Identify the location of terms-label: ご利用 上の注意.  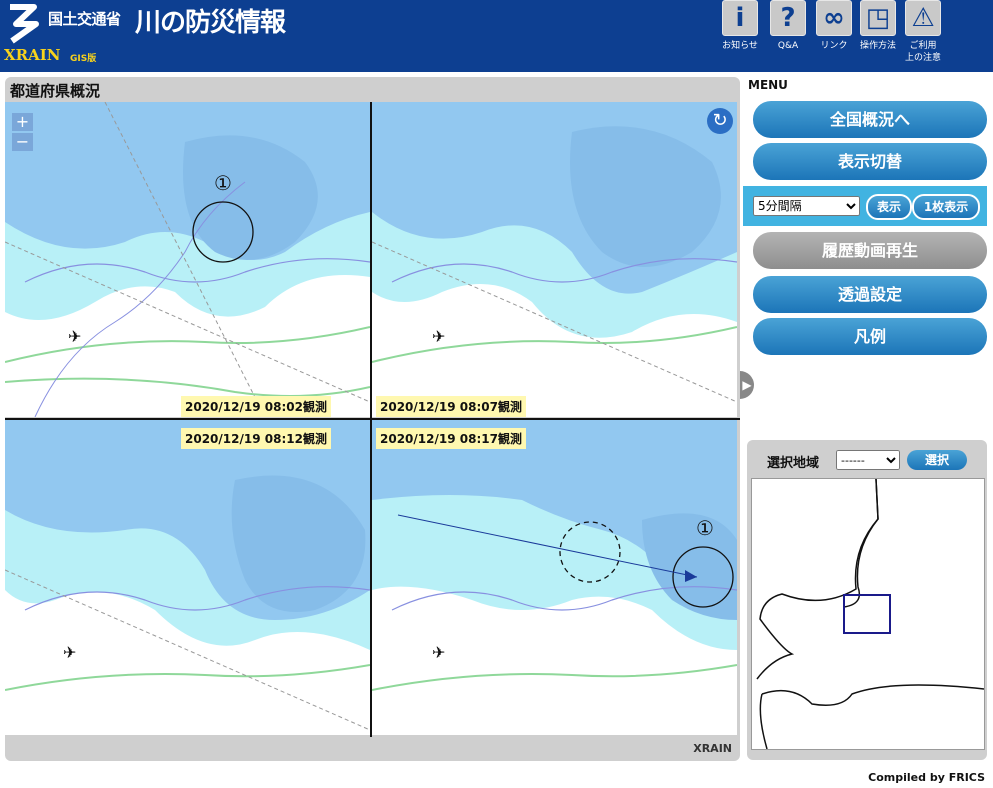
(922, 52).